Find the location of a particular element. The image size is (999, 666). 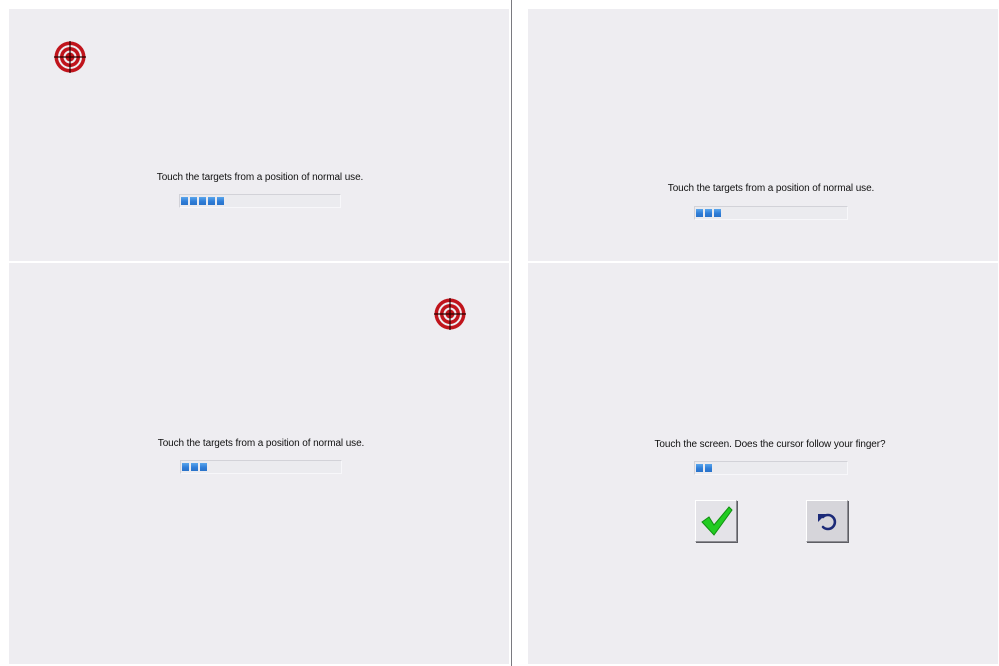

column-separator is located at coordinates (511, 333).